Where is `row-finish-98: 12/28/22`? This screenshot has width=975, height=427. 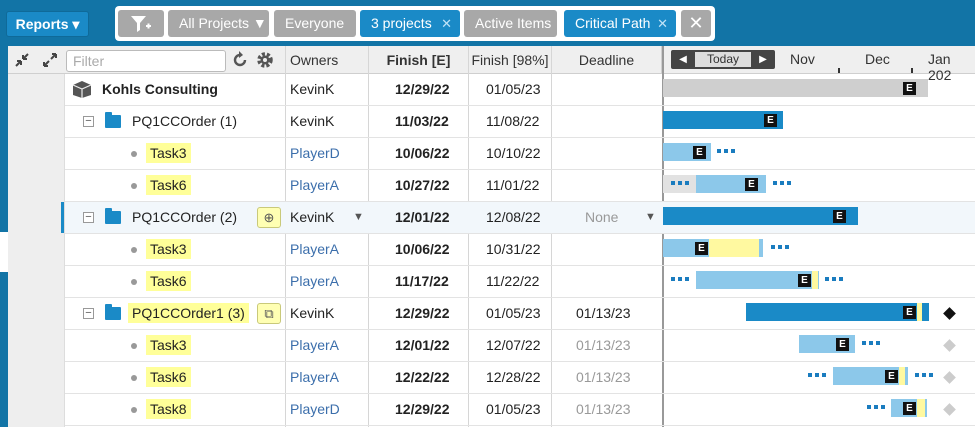
row-finish-98: 12/28/22 is located at coordinates (513, 377).